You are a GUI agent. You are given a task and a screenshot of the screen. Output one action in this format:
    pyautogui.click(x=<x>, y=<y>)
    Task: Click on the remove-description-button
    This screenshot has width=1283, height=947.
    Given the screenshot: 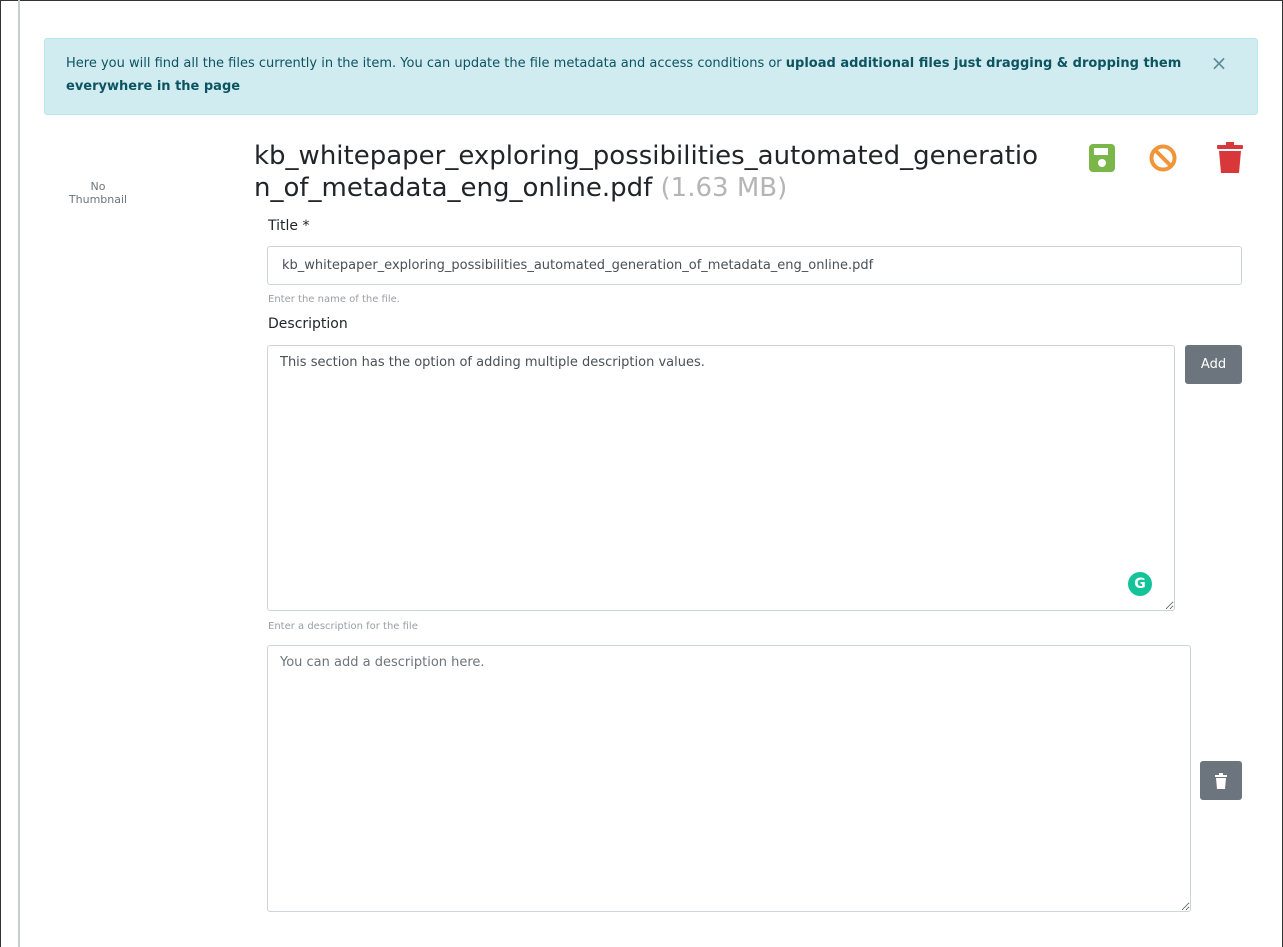 What is the action you would take?
    pyautogui.click(x=1221, y=780)
    